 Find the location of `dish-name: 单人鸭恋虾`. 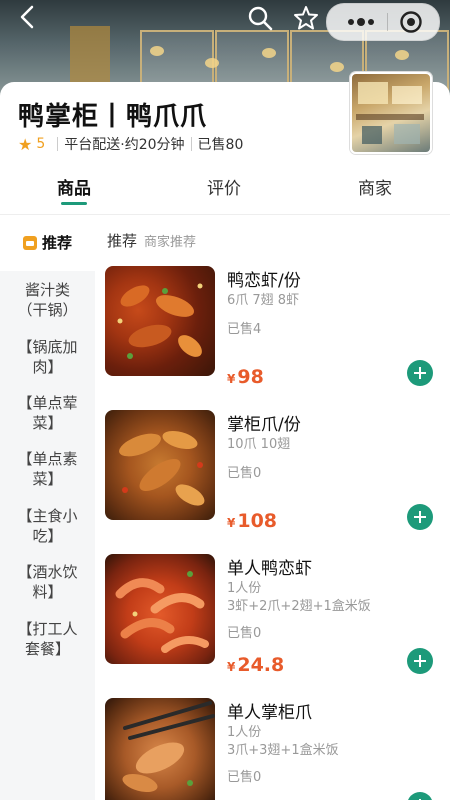

dish-name: 单人鸭恋虾 is located at coordinates (269, 569).